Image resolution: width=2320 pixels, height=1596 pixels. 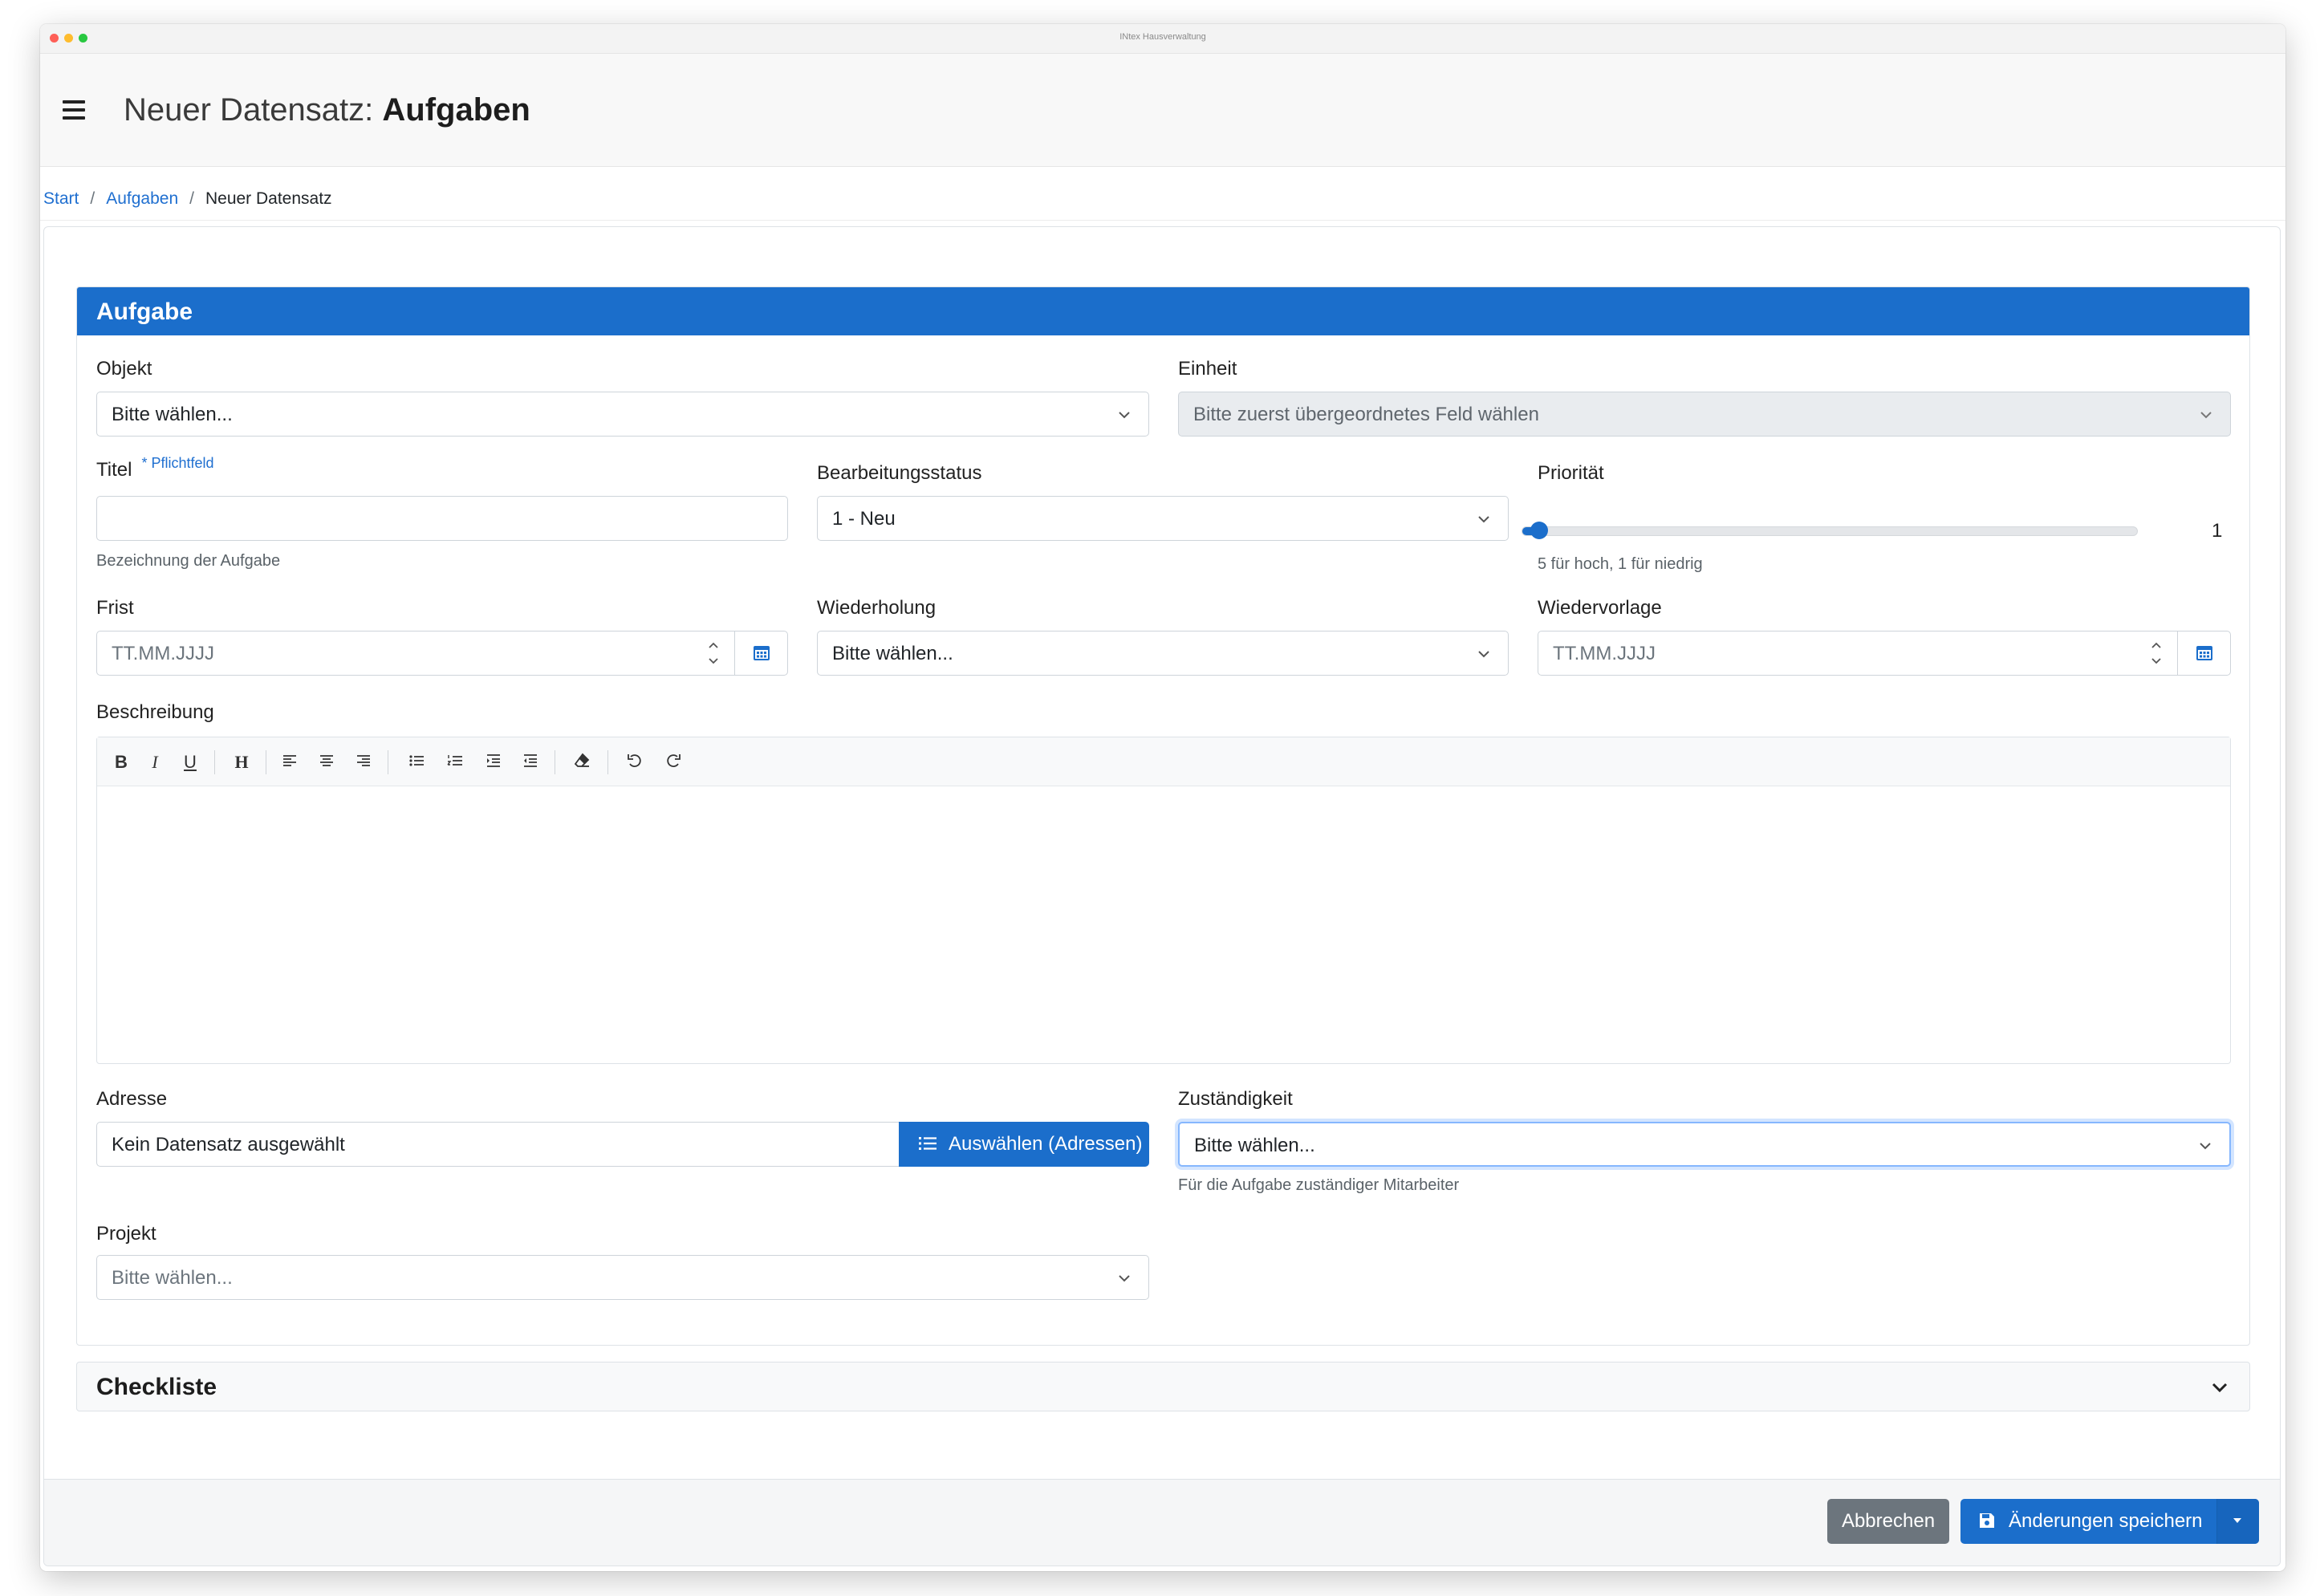 I want to click on zustaendigkeit-label: Zuständigkeit, so click(x=1235, y=1099).